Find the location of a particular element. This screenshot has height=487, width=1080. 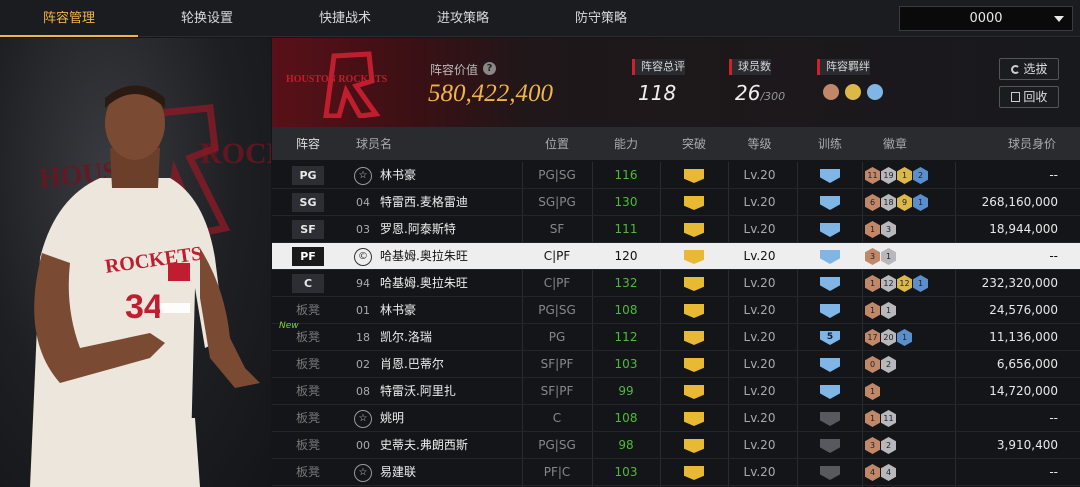

col-training: 训练 is located at coordinates (830, 144).